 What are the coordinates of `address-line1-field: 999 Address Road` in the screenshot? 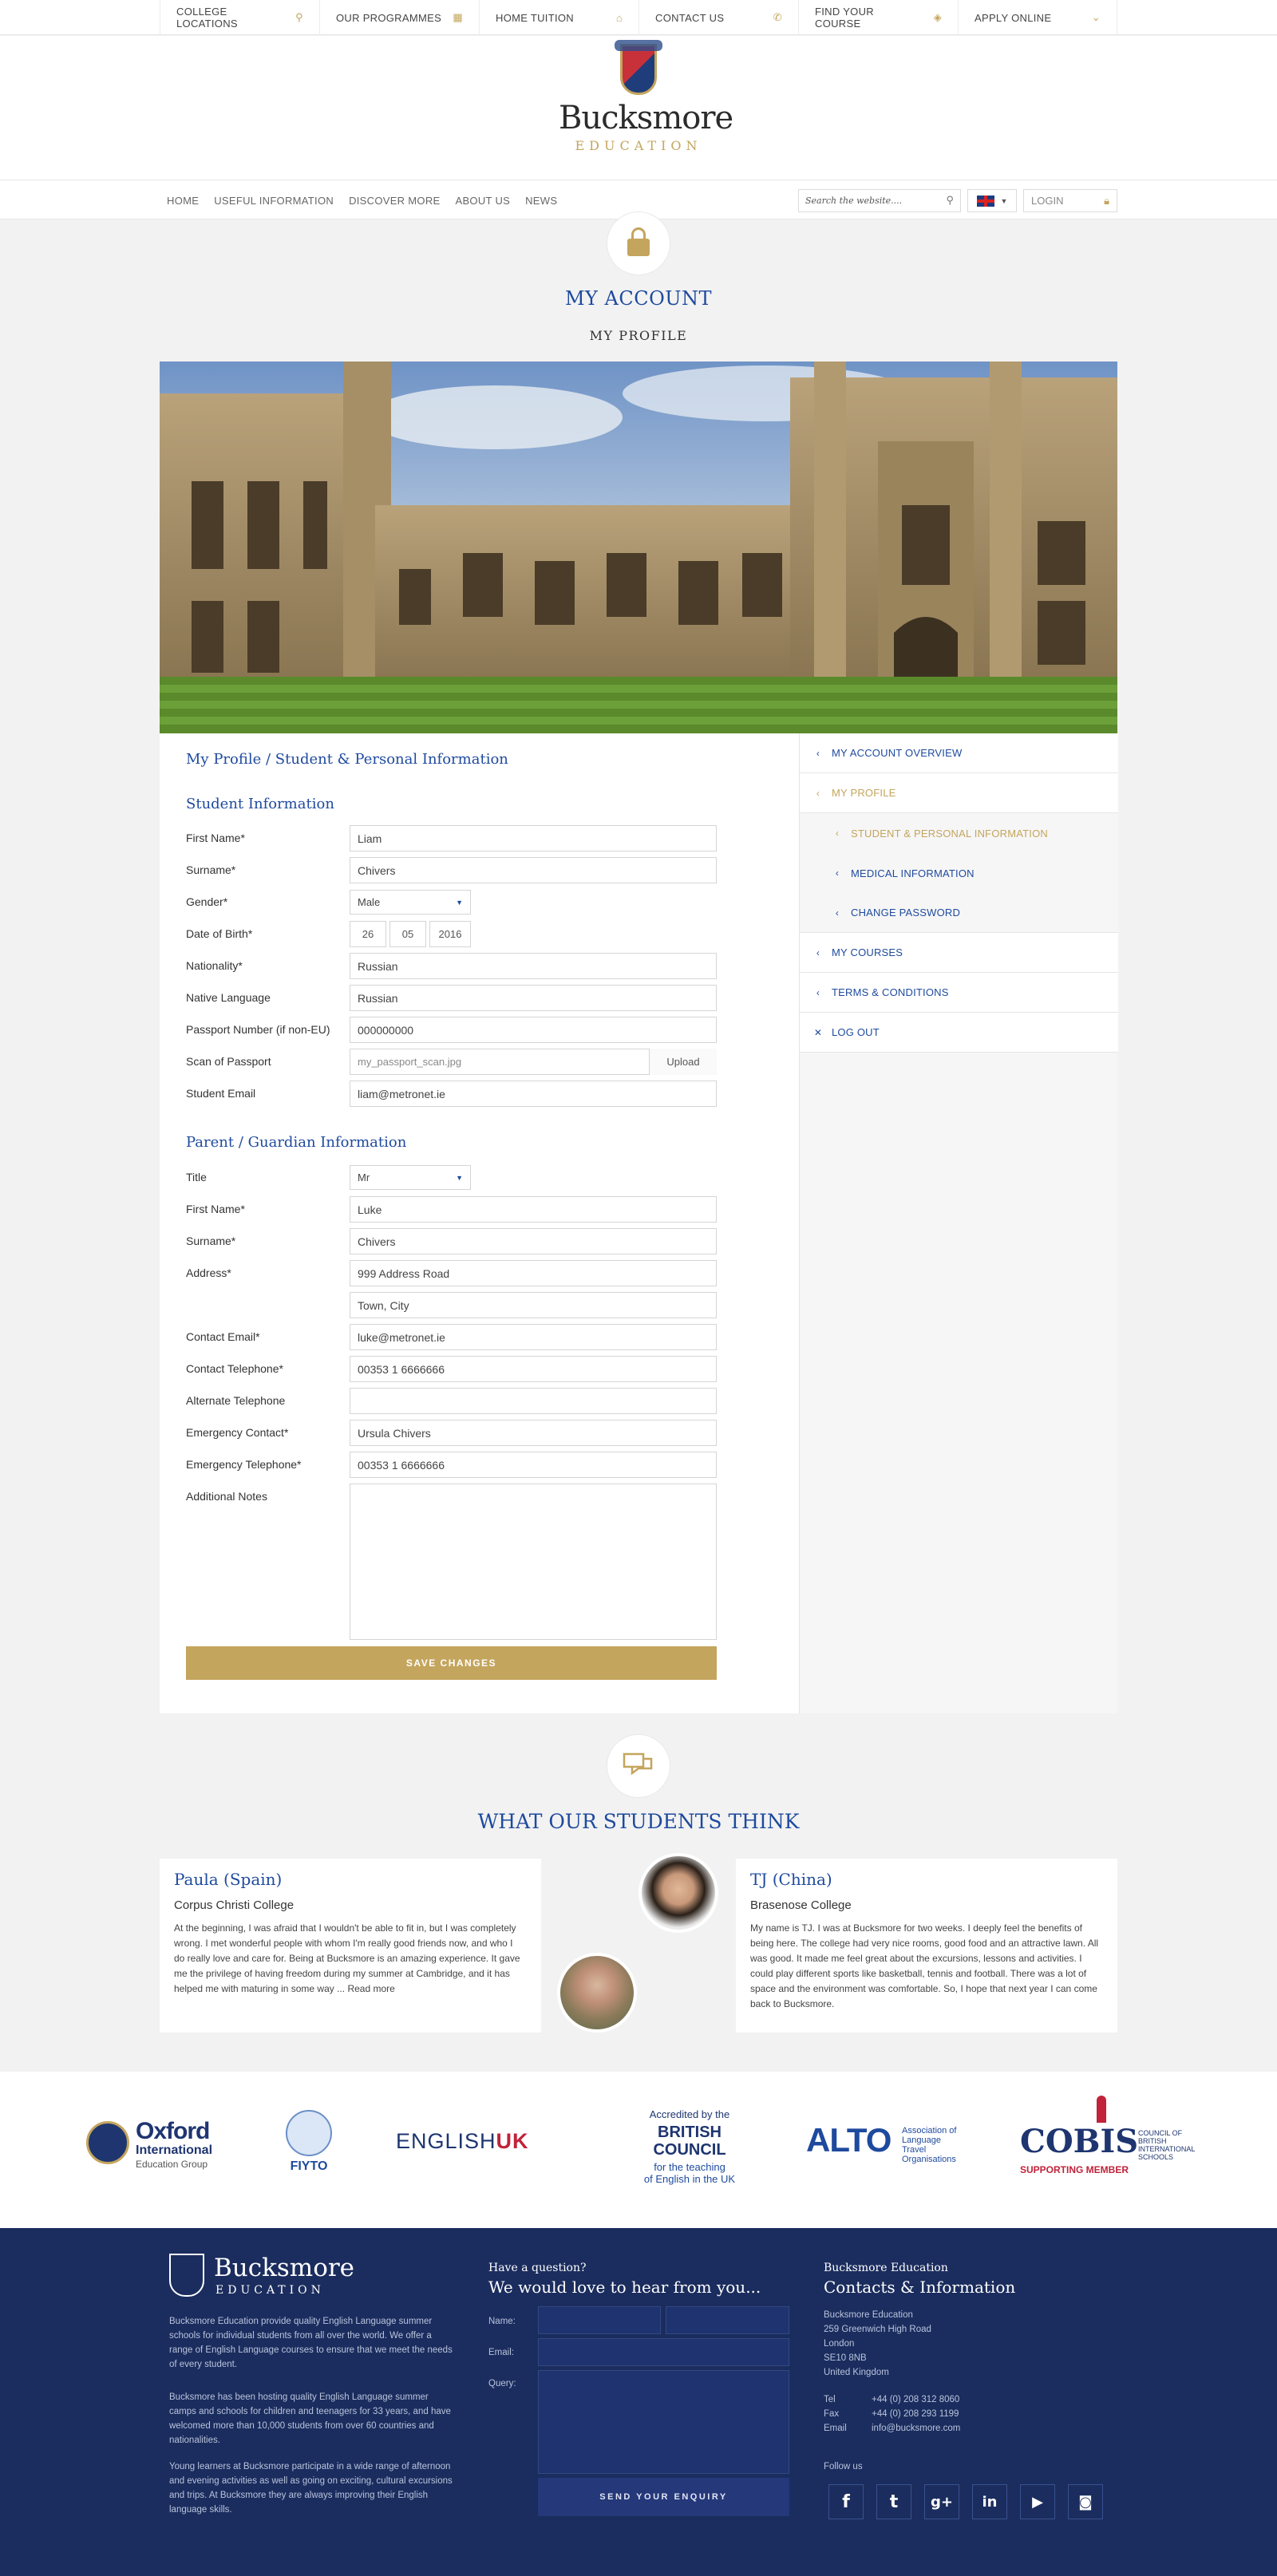 It's located at (533, 1273).